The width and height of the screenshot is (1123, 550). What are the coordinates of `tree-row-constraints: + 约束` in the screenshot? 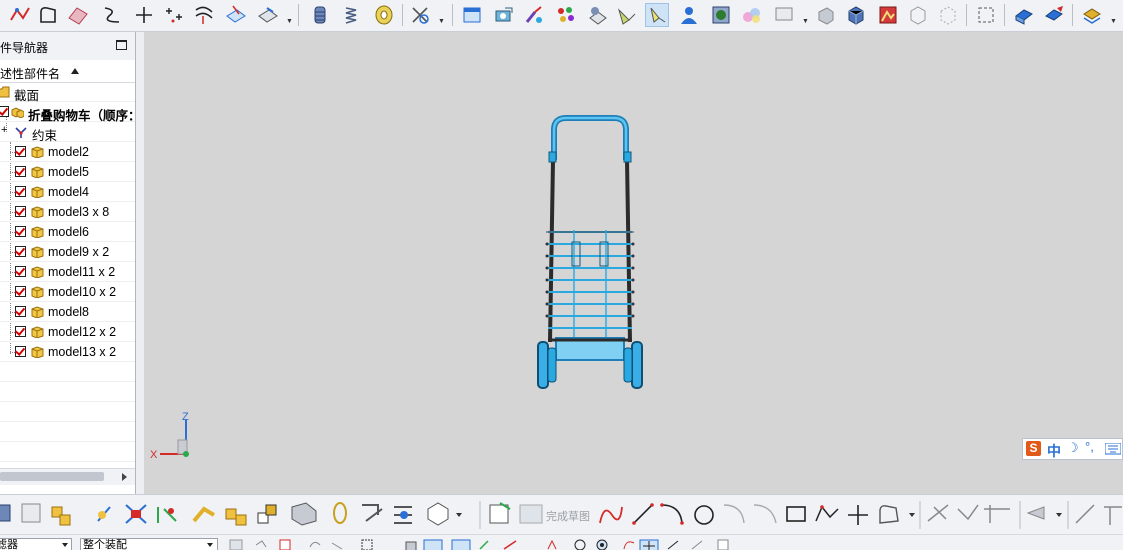 It's located at (67, 132).